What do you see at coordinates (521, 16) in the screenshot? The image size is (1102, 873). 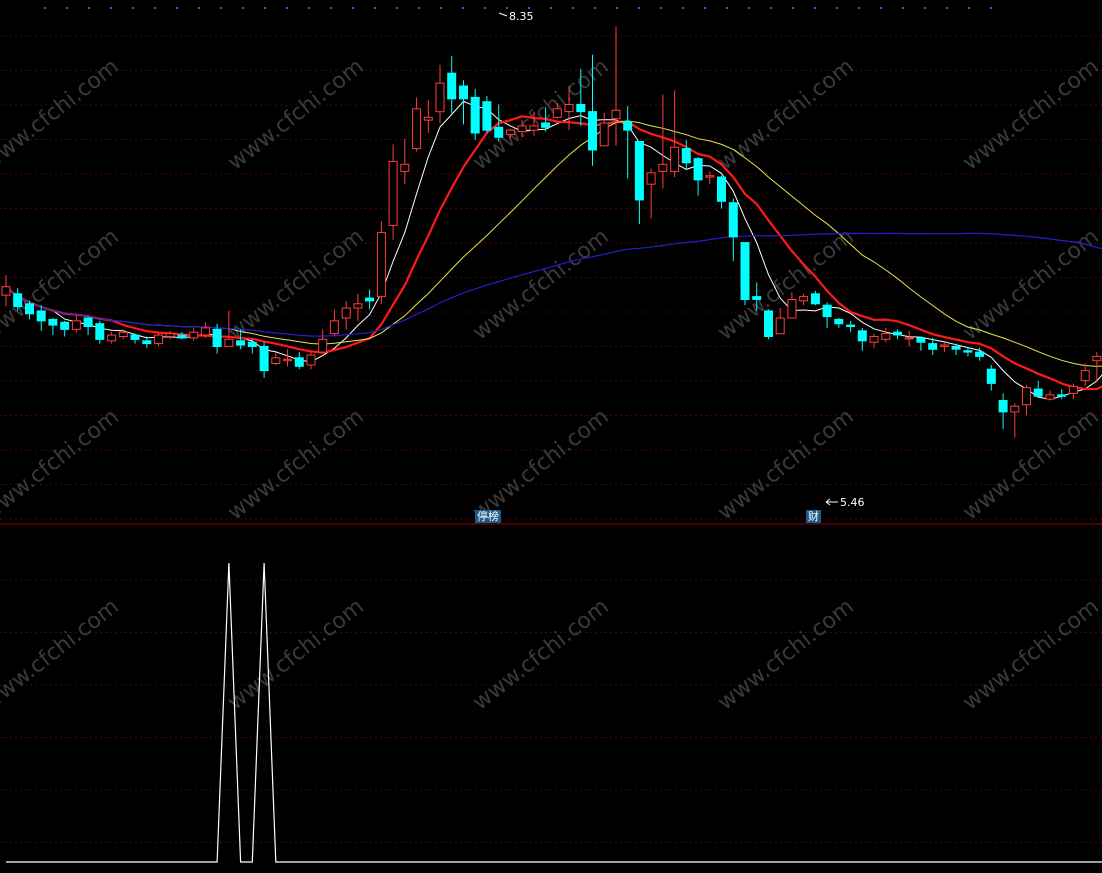 I see `high-price-label: 8.35` at bounding box center [521, 16].